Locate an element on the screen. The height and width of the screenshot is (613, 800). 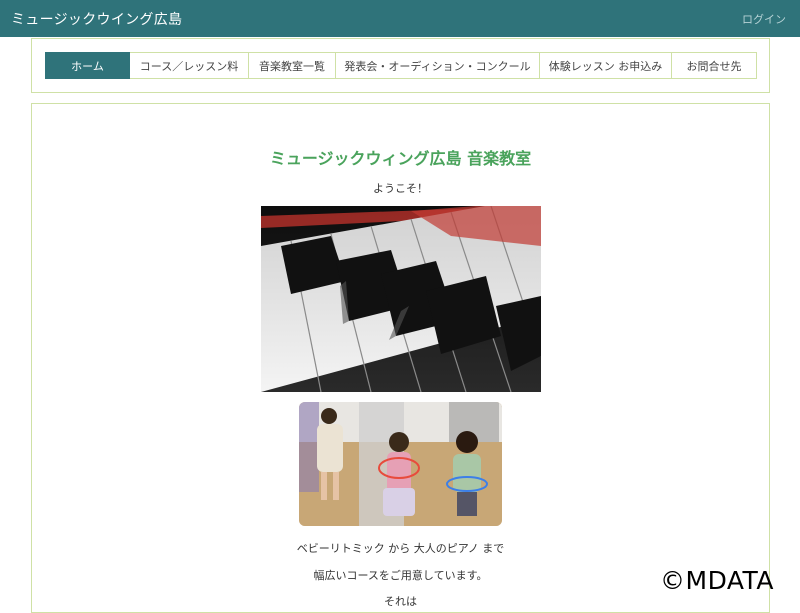
intro-line-1: ベビーリトミック から 大人のピアノ まで is located at coordinates (400, 548).